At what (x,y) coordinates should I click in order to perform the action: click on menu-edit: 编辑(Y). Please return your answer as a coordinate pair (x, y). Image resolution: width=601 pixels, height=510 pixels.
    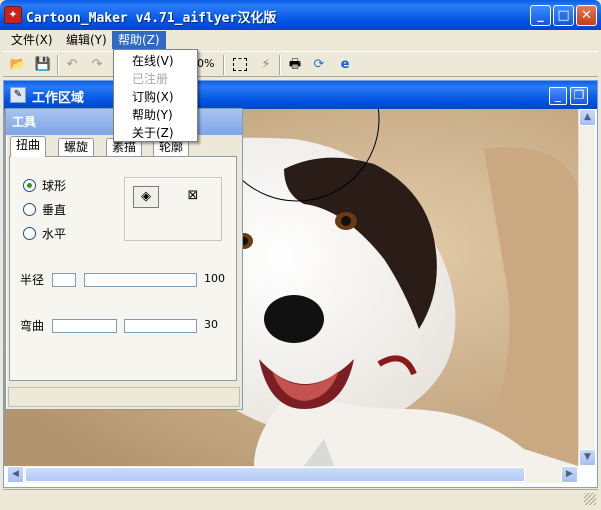
    Looking at the image, I should click on (86, 40).